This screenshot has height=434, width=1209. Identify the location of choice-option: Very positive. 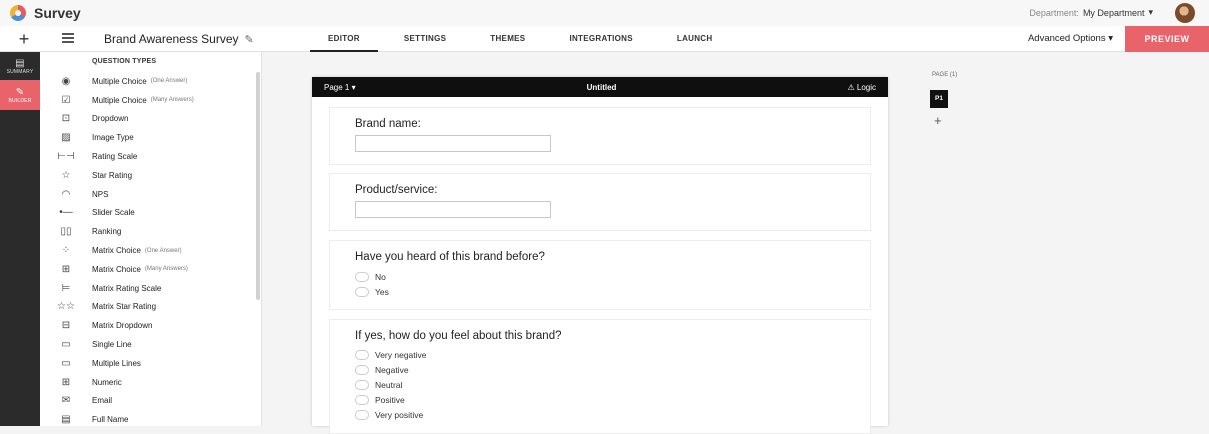
(389, 415).